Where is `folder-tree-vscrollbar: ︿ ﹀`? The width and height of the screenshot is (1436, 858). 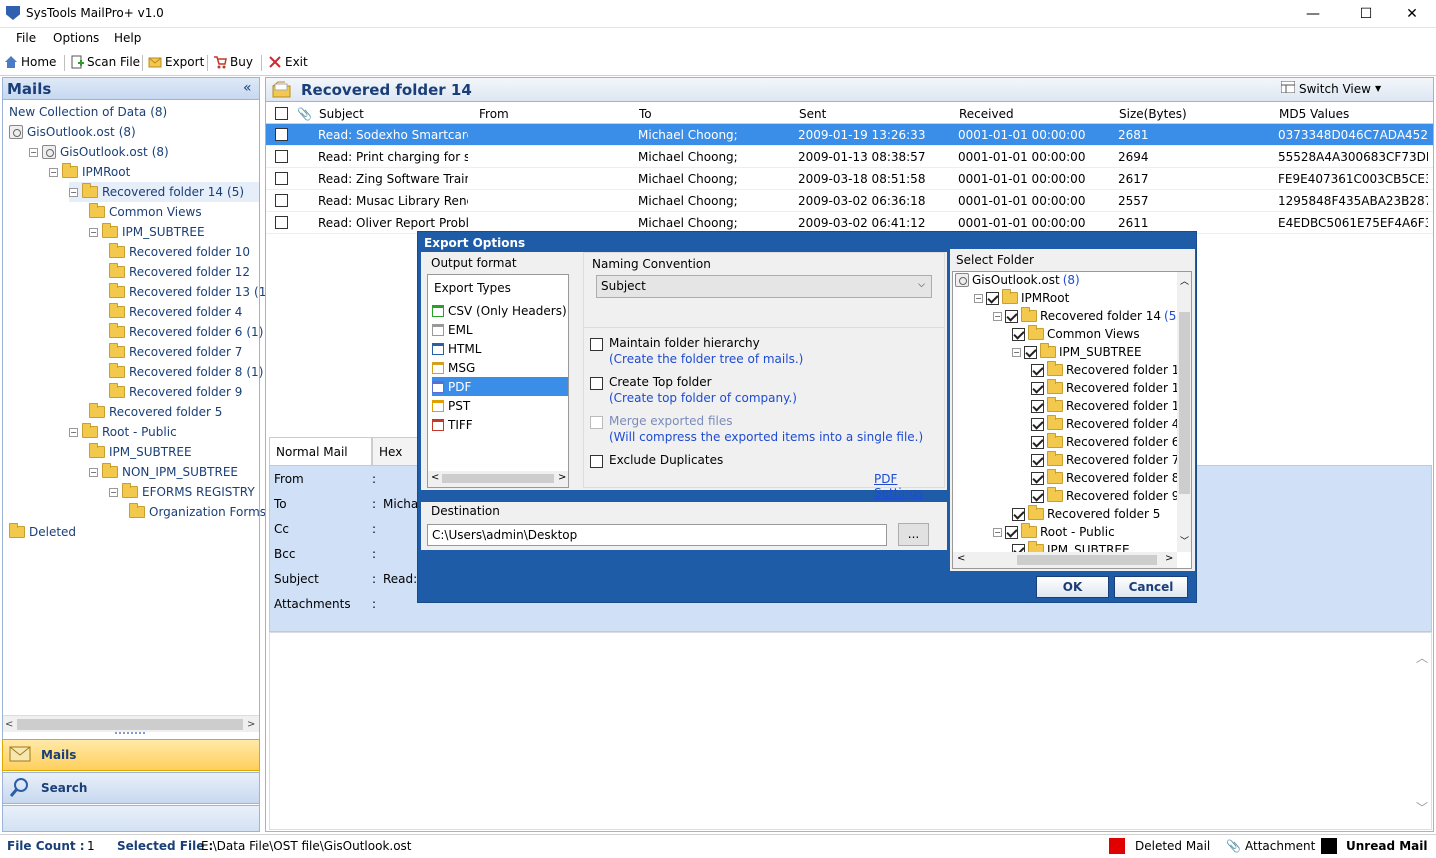 folder-tree-vscrollbar: ︿ ﹀ is located at coordinates (1184, 412).